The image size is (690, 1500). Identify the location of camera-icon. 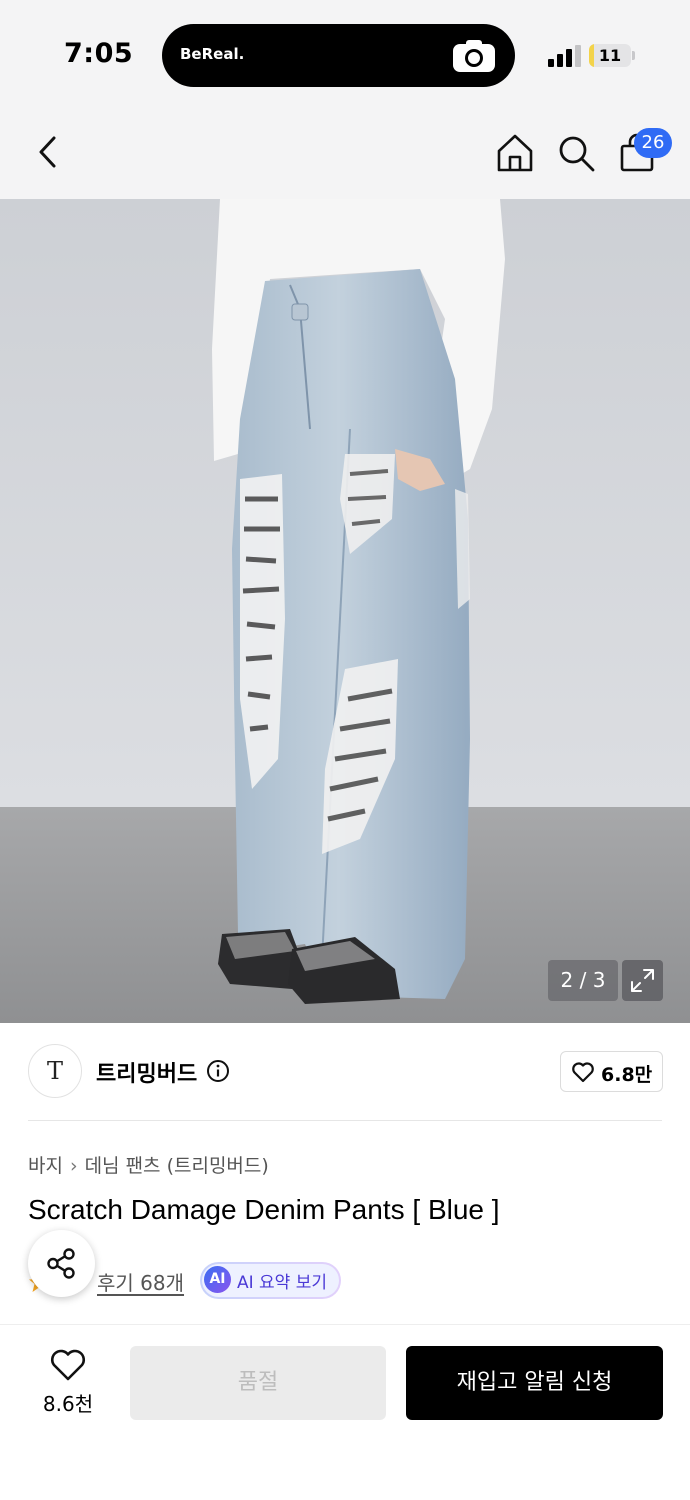
(474, 56).